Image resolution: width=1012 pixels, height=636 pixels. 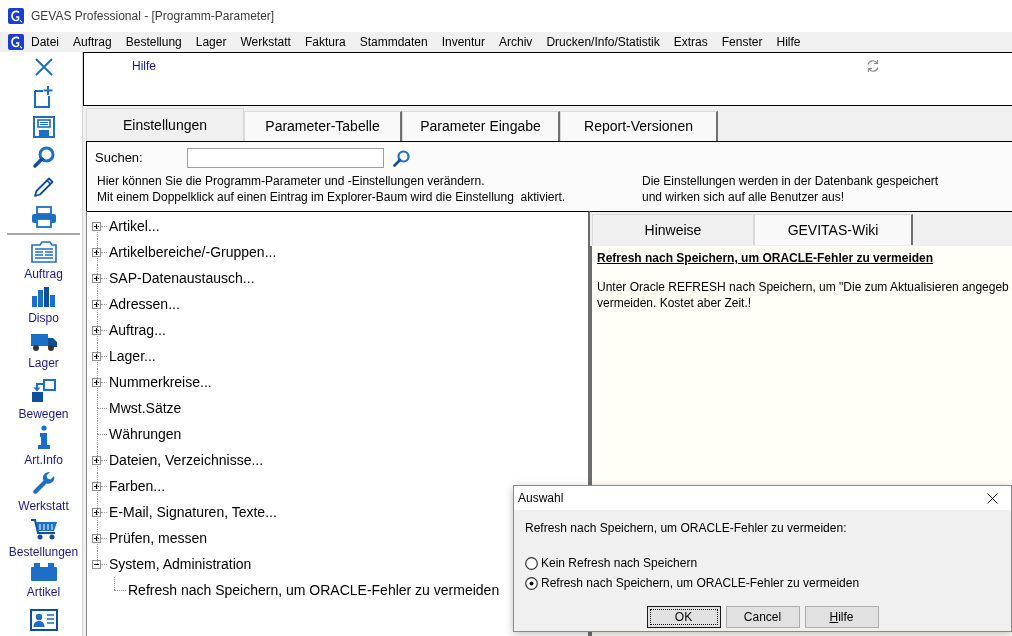 What do you see at coordinates (43, 437) in the screenshot?
I see `info-icon` at bounding box center [43, 437].